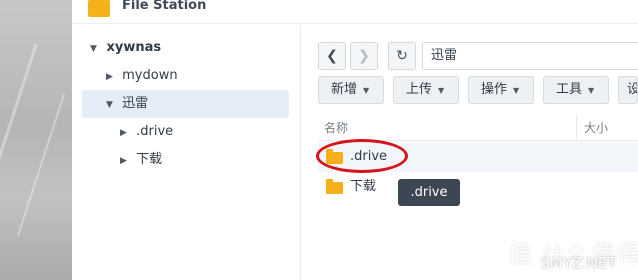  What do you see at coordinates (530, 56) in the screenshot?
I see `path-field: 迅雷` at bounding box center [530, 56].